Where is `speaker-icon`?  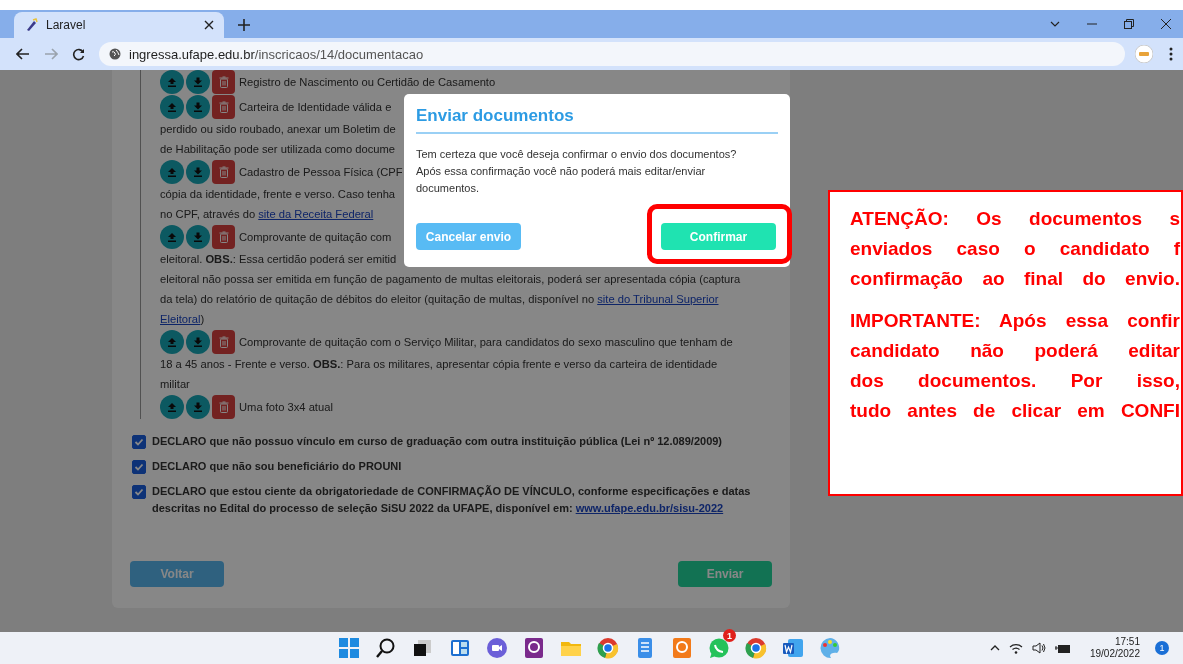 speaker-icon is located at coordinates (1038, 648).